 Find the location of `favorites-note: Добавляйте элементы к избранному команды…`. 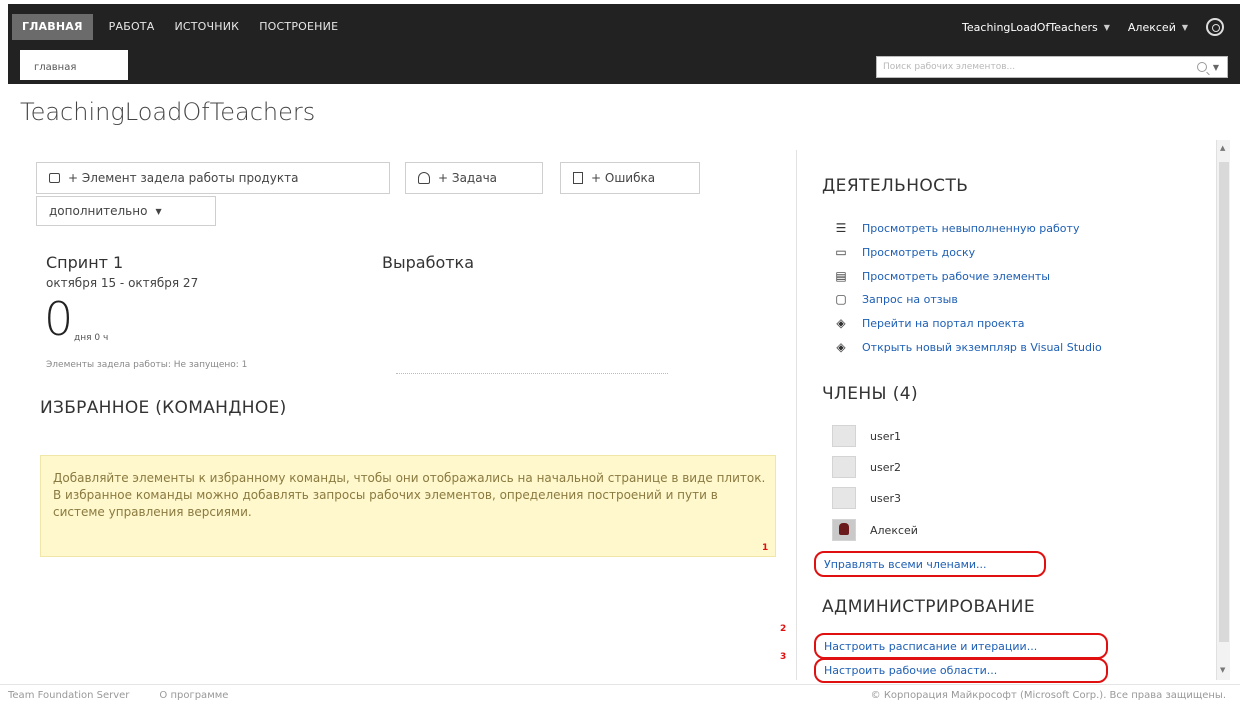

favorites-note: Добавляйте элементы к избранному команды… is located at coordinates (408, 506).